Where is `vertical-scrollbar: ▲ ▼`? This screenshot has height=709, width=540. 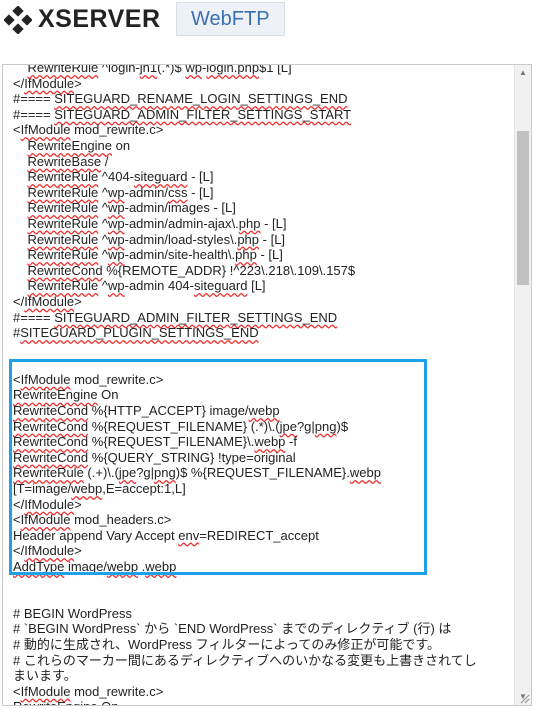 vertical-scrollbar: ▲ ▼ is located at coordinates (522, 385).